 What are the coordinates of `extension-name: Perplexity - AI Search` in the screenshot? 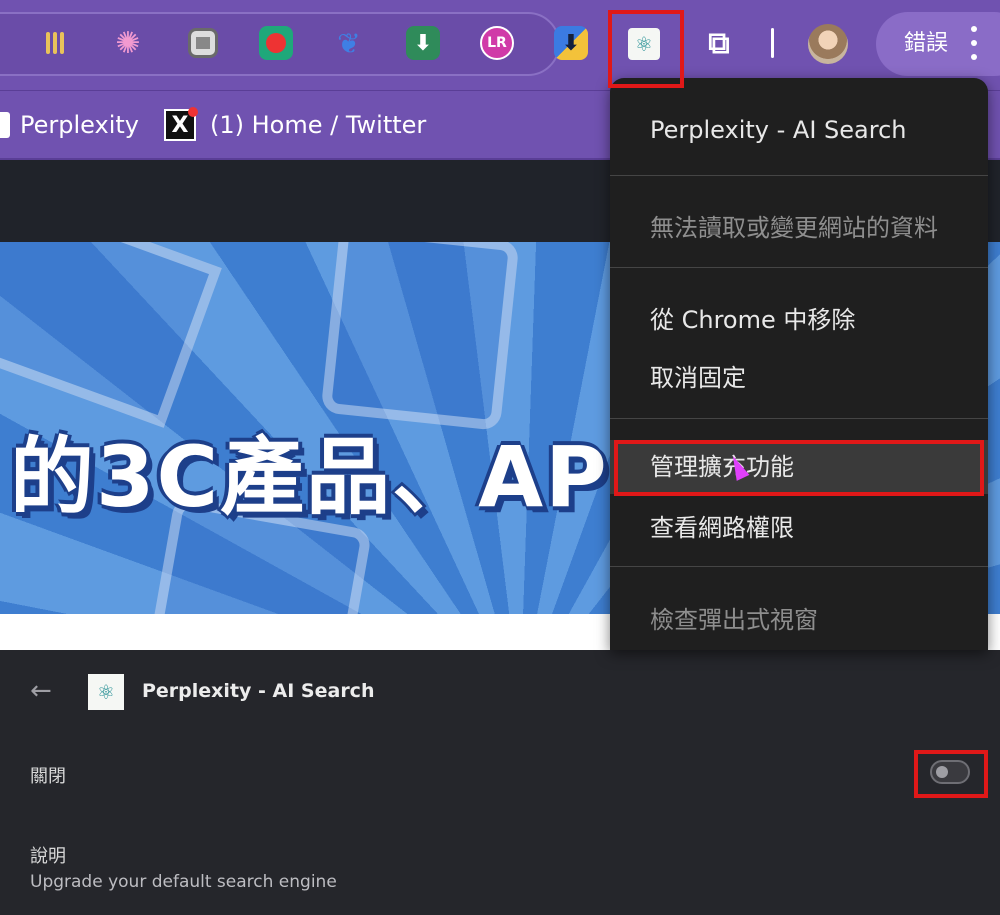 It's located at (258, 691).